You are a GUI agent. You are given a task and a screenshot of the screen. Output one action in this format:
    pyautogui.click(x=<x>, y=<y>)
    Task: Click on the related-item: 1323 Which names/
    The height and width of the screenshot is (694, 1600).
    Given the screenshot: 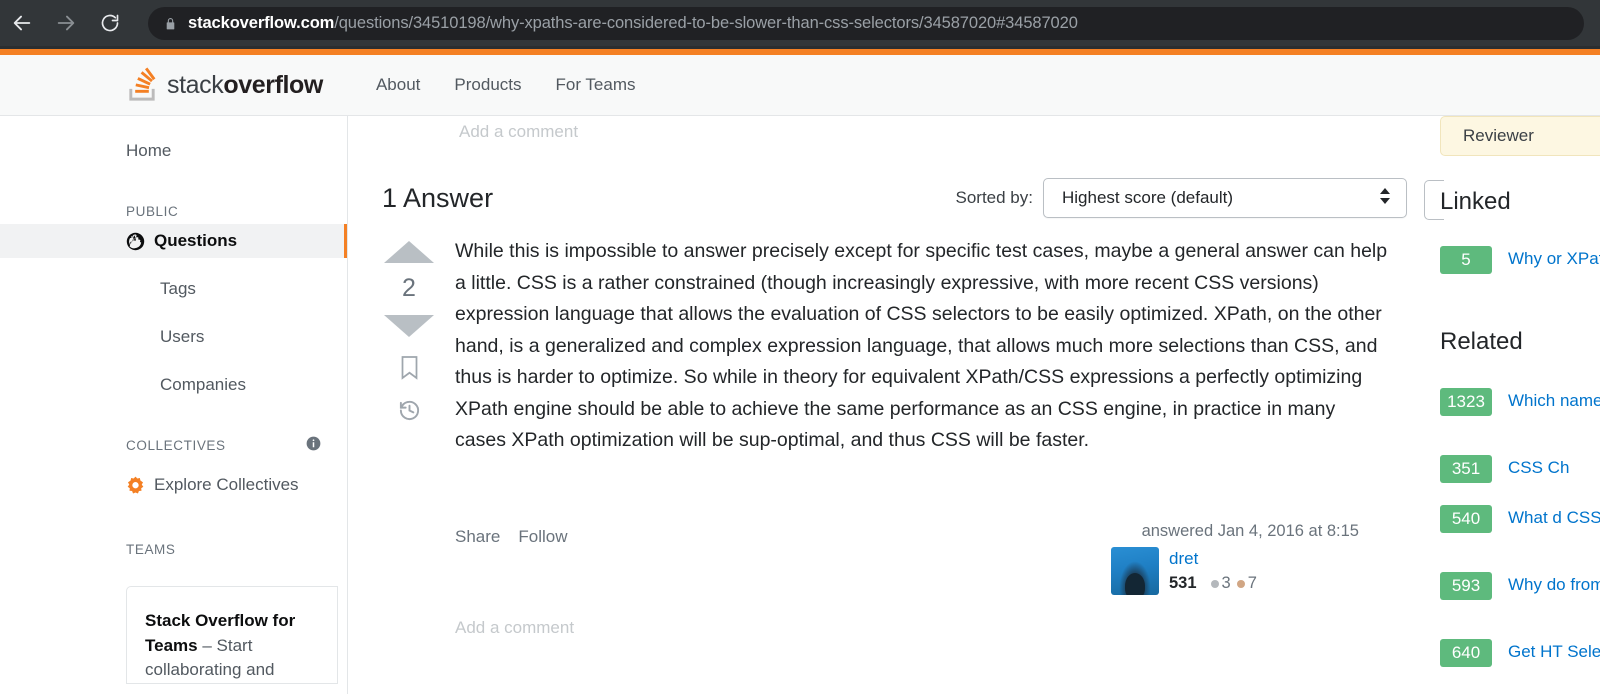 What is the action you would take?
    pyautogui.click(x=1520, y=402)
    